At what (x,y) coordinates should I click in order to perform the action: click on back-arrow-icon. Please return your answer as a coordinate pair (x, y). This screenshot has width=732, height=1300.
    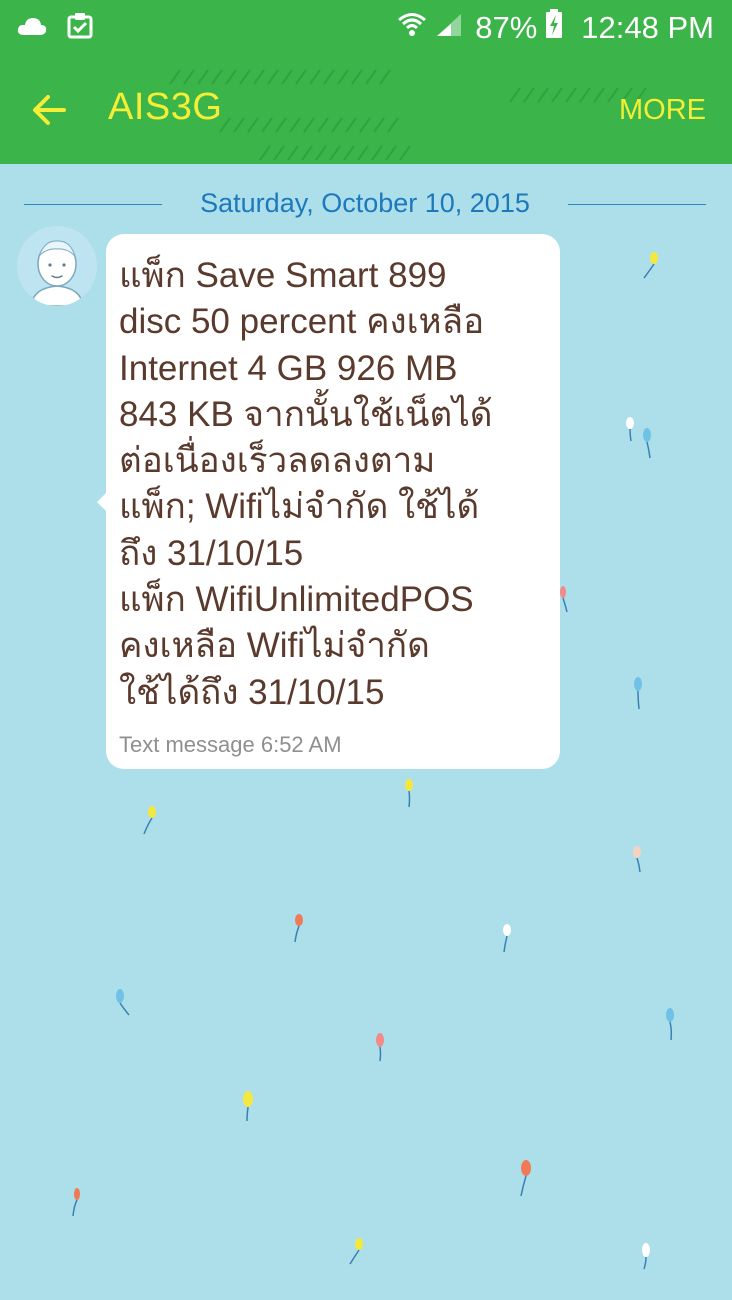
    Looking at the image, I should click on (49, 110).